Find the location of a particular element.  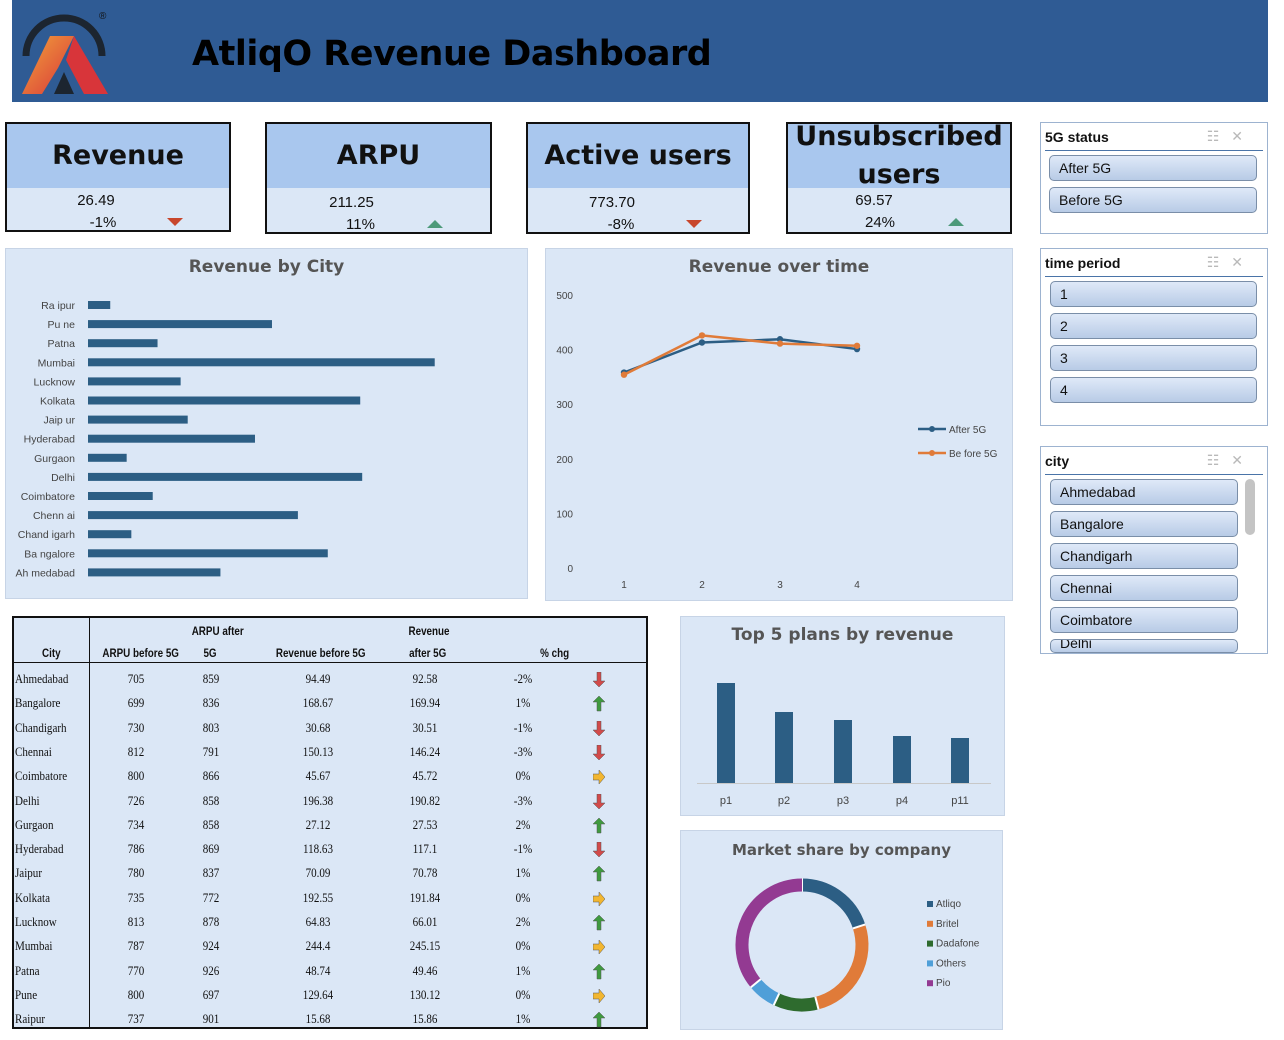

cell-city: Patna is located at coordinates (27, 970).